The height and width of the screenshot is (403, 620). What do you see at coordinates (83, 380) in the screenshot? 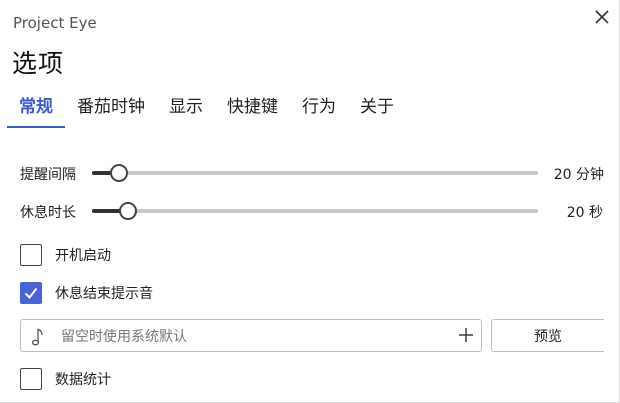
I see `statistics-label: 数据统计` at bounding box center [83, 380].